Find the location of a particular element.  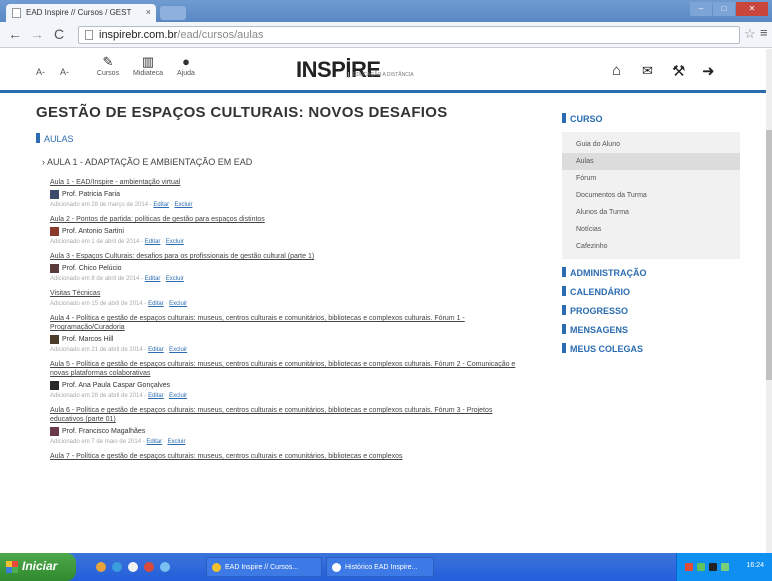

midiateca-link: ▥ Midiateca is located at coordinates (148, 65).